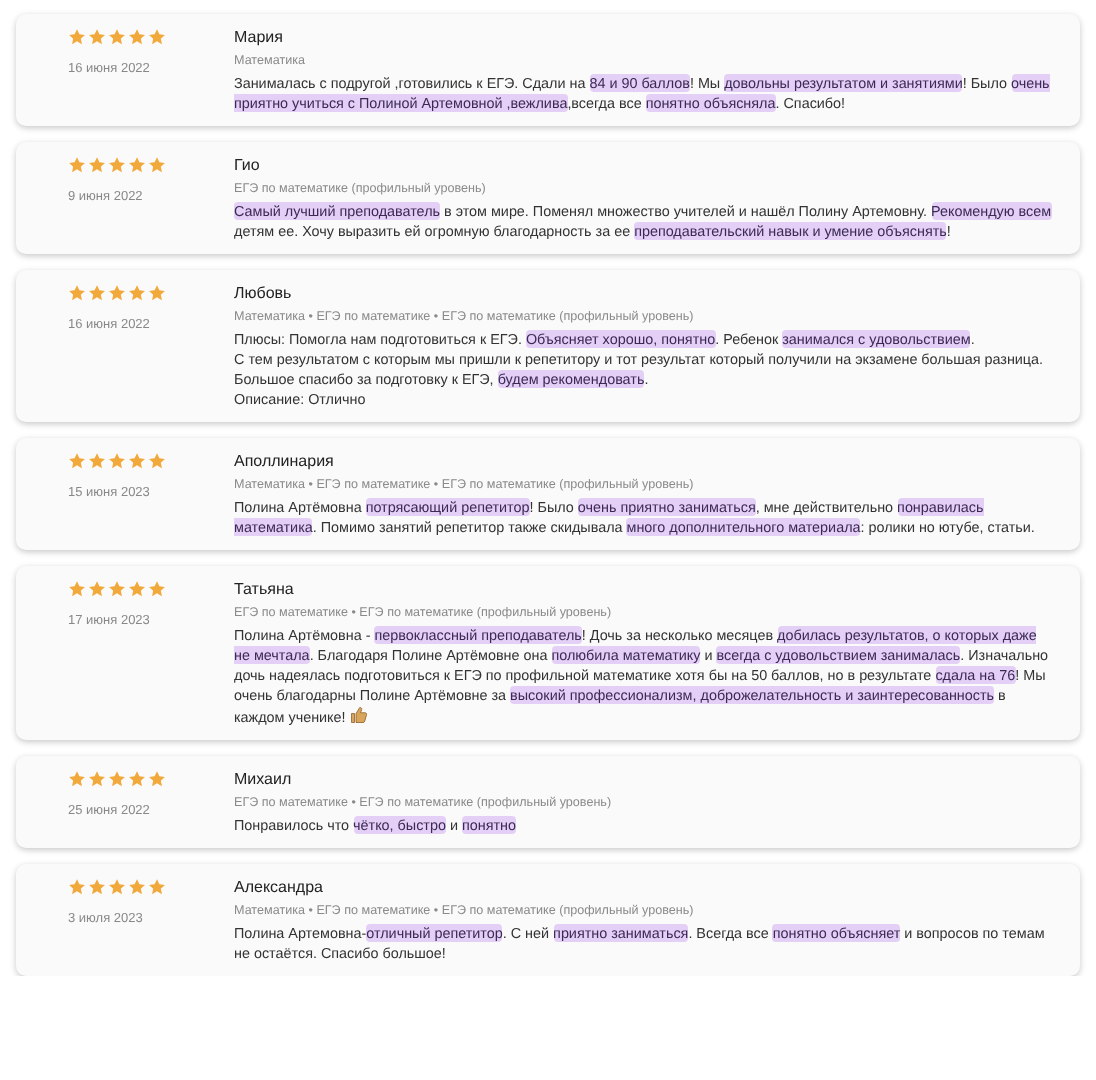 The width and height of the screenshot is (1096, 1080). Describe the element at coordinates (259, 37) in the screenshot. I see `reviewer-name: Мария` at that location.